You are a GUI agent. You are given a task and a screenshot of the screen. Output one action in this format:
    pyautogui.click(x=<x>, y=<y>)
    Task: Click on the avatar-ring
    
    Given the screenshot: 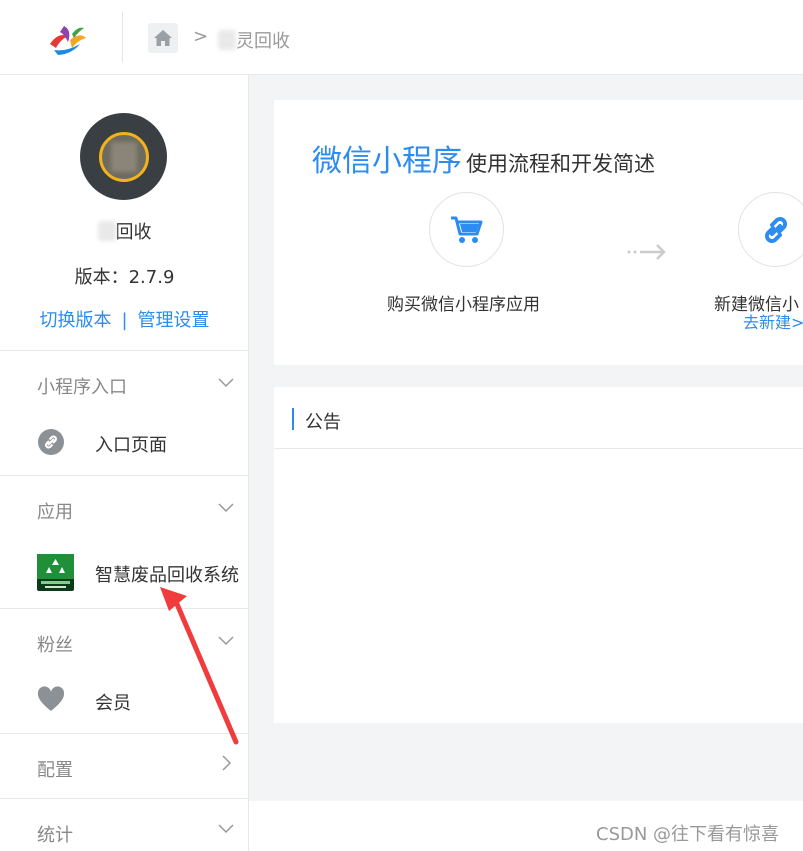 What is the action you would take?
    pyautogui.click(x=123, y=156)
    